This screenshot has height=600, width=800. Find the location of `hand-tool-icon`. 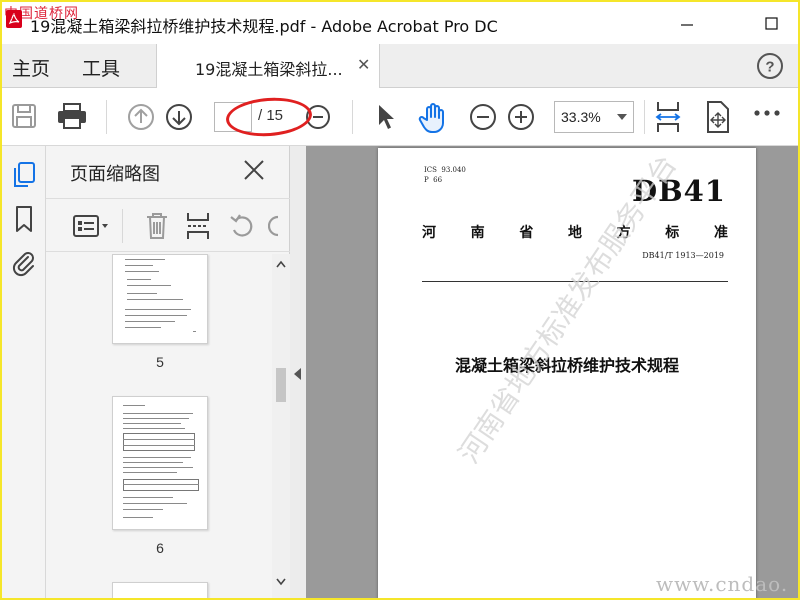

hand-tool-icon is located at coordinates (433, 118).